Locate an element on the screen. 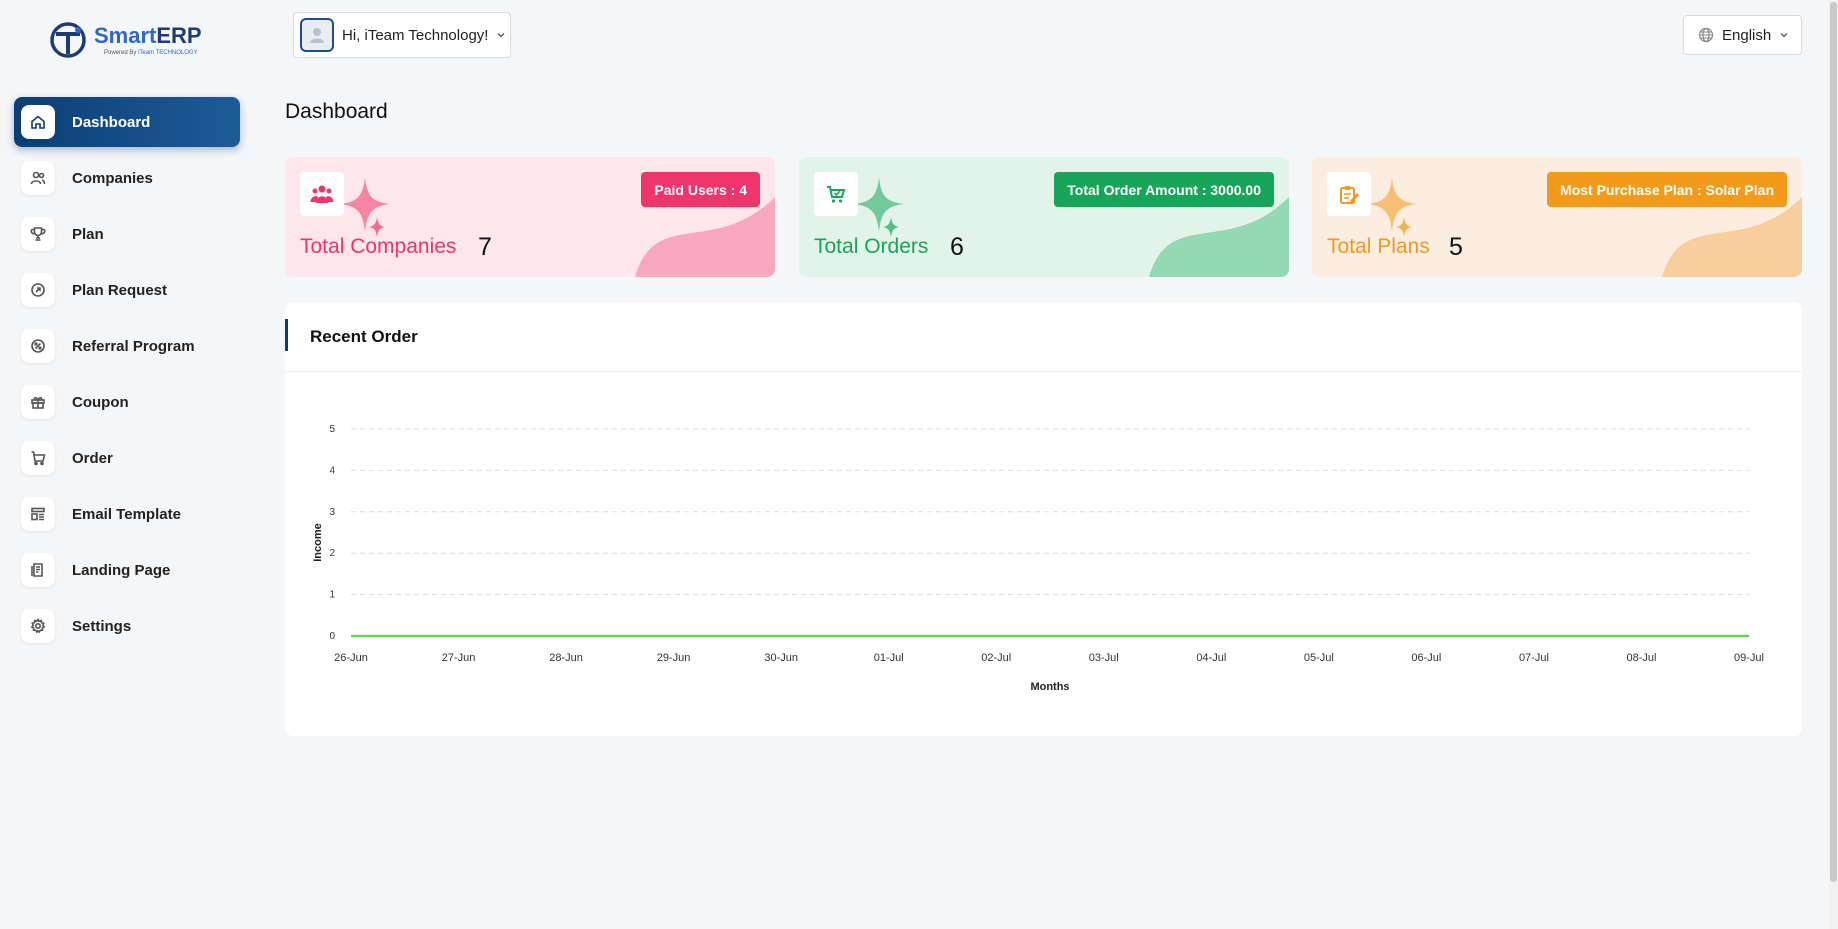 The height and width of the screenshot is (929, 1838). sidebar-item-plan: Plan is located at coordinates (127, 234).